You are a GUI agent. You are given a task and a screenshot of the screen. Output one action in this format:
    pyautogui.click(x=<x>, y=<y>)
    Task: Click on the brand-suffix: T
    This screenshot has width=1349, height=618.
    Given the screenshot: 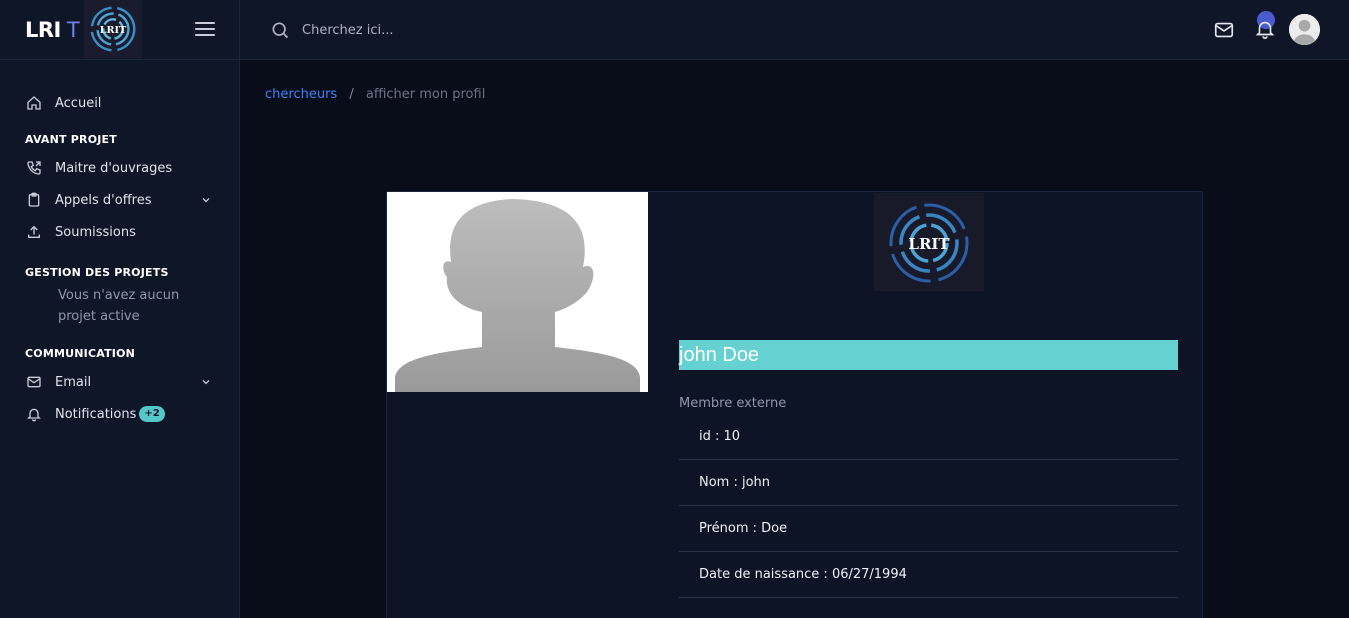 What is the action you would take?
    pyautogui.click(x=73, y=29)
    